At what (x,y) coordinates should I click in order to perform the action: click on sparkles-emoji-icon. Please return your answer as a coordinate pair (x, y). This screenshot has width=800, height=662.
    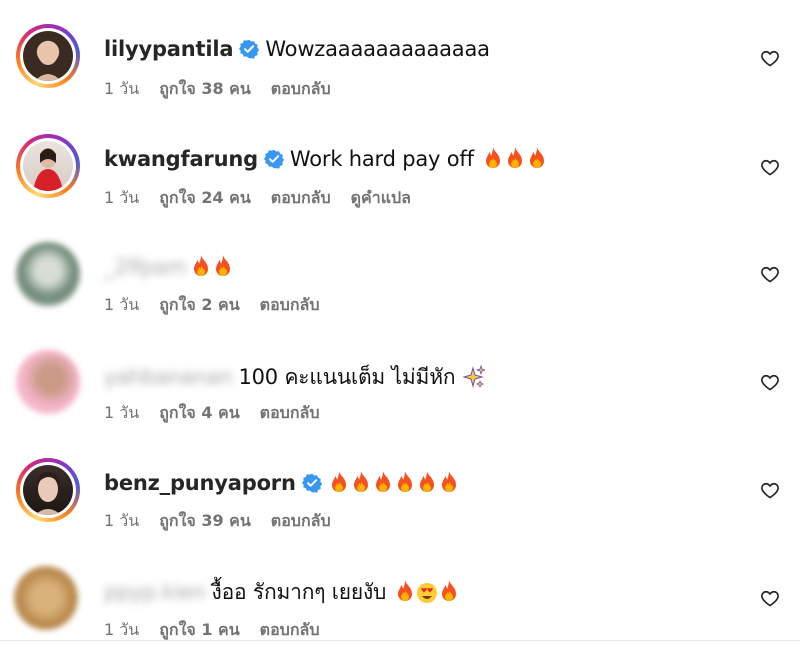
    Looking at the image, I should click on (474, 376).